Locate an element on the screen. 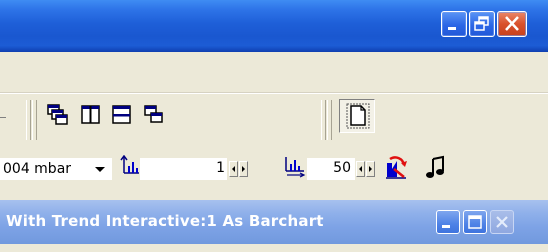  cascade-windows-icon is located at coordinates (58, 115).